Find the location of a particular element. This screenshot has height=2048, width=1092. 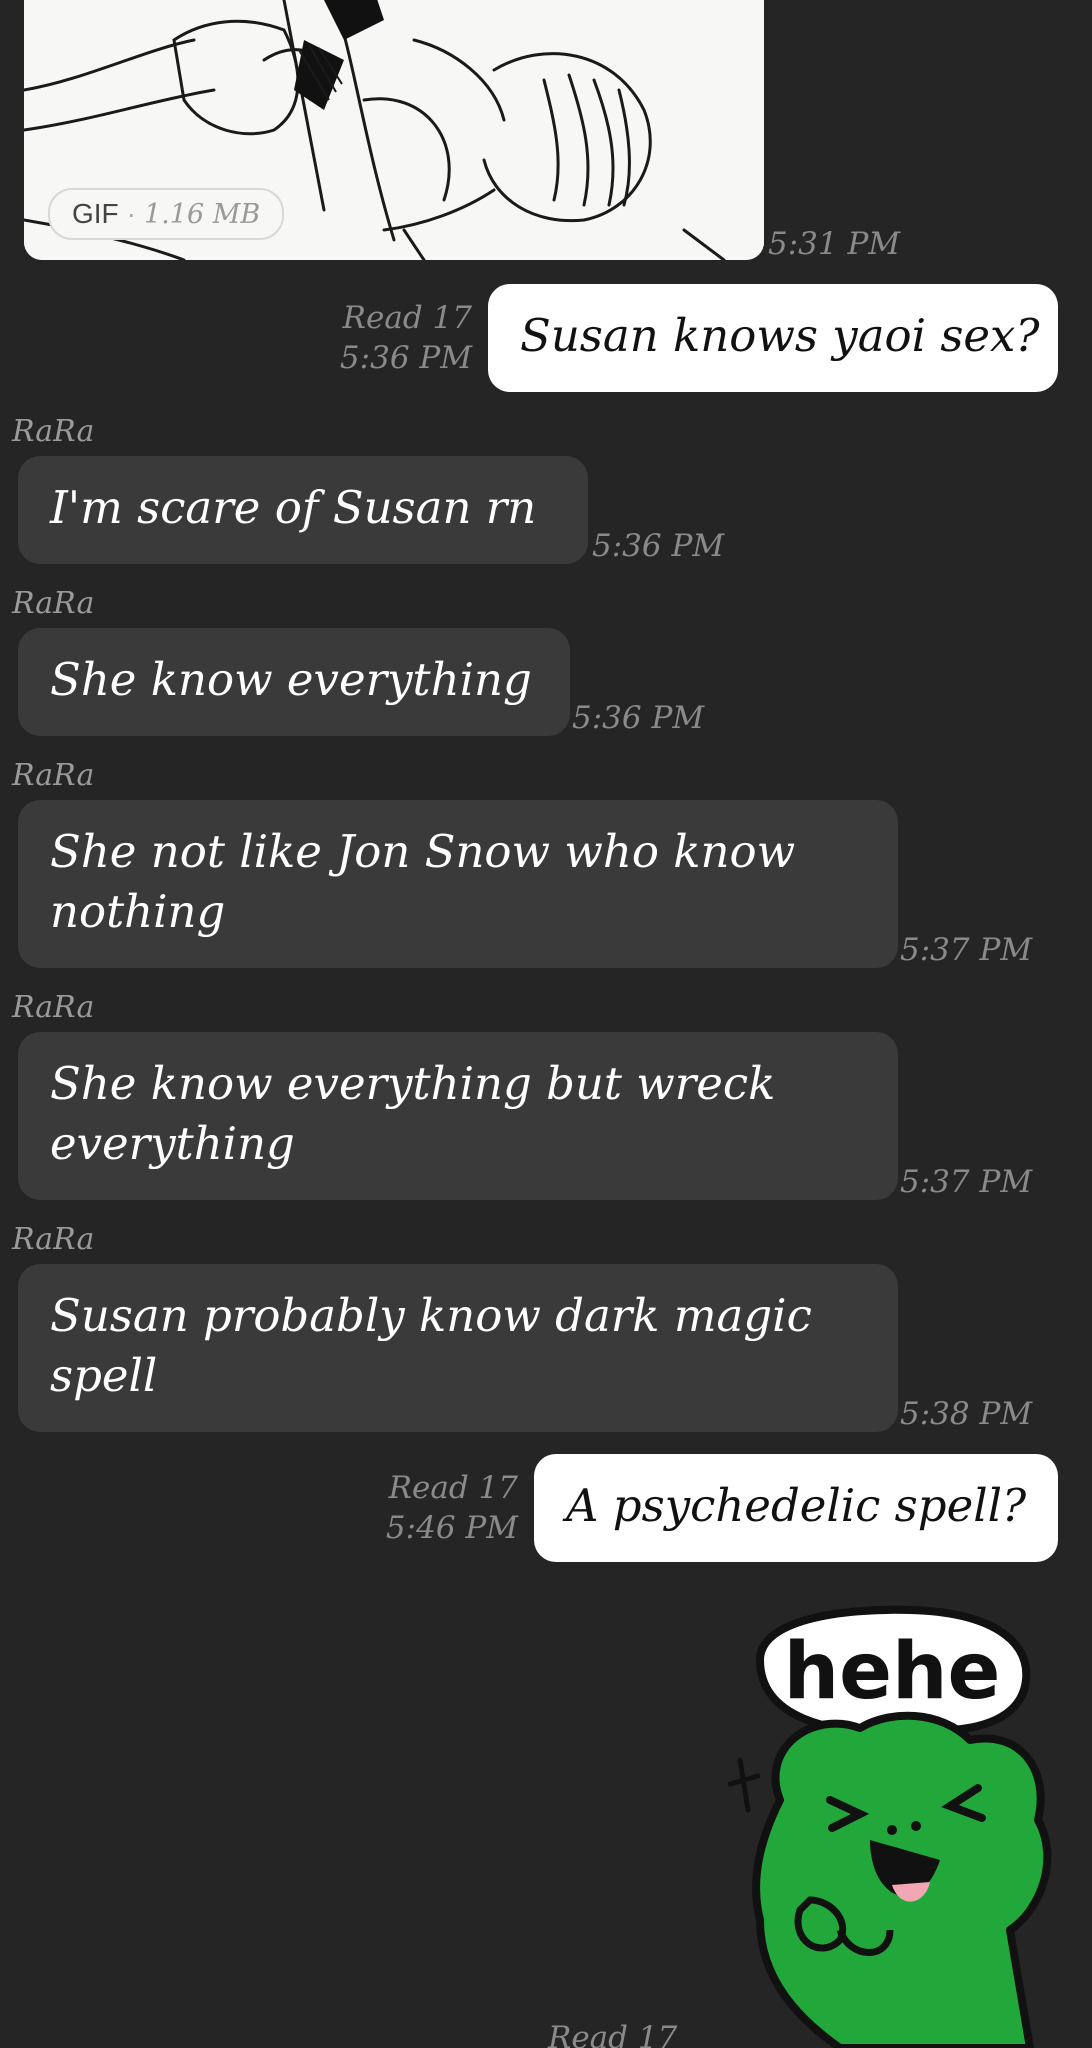

message-text-line: Susan probably know dark magic is located at coordinates (431, 1315).